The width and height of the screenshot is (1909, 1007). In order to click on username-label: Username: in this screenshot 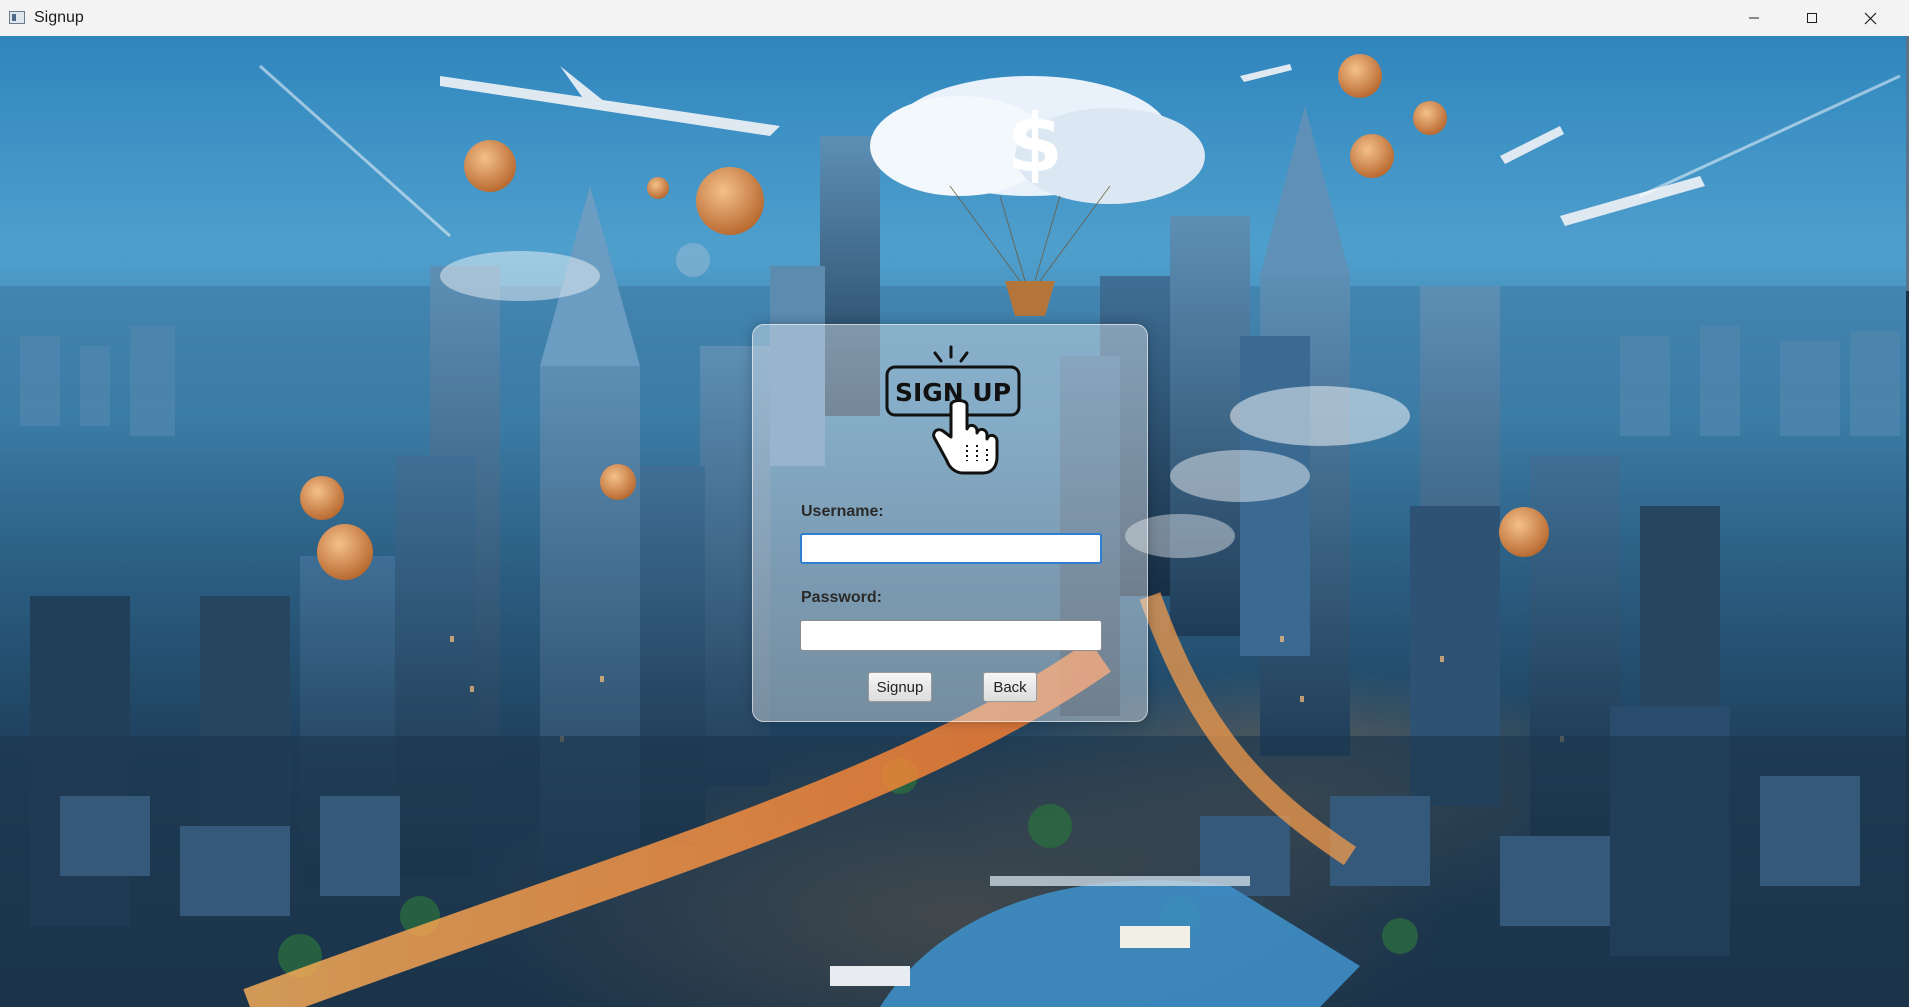, I will do `click(842, 511)`.